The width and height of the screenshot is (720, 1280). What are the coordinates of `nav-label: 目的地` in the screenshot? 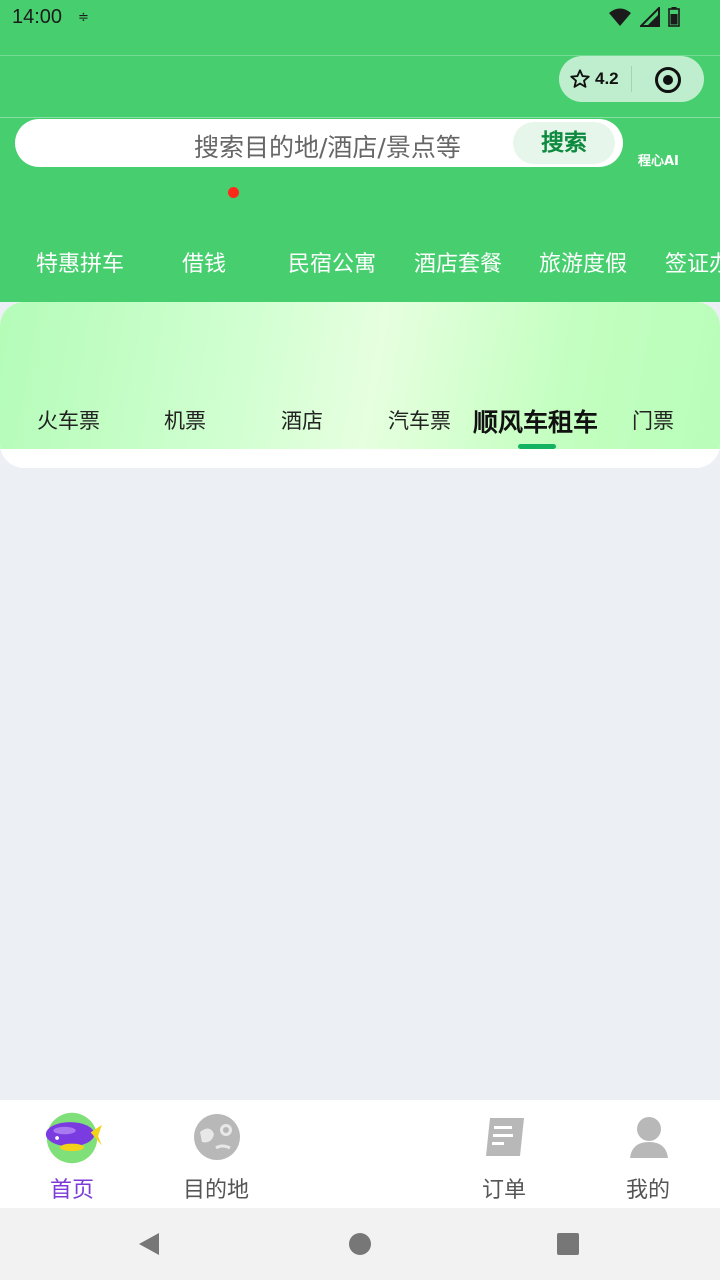 It's located at (215, 1190).